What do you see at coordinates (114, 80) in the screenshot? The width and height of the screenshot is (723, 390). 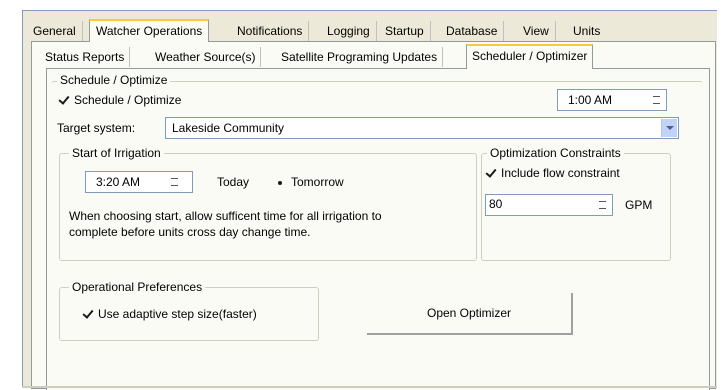 I see `schedule-optimize-group-label: Schedule / Optimize` at bounding box center [114, 80].